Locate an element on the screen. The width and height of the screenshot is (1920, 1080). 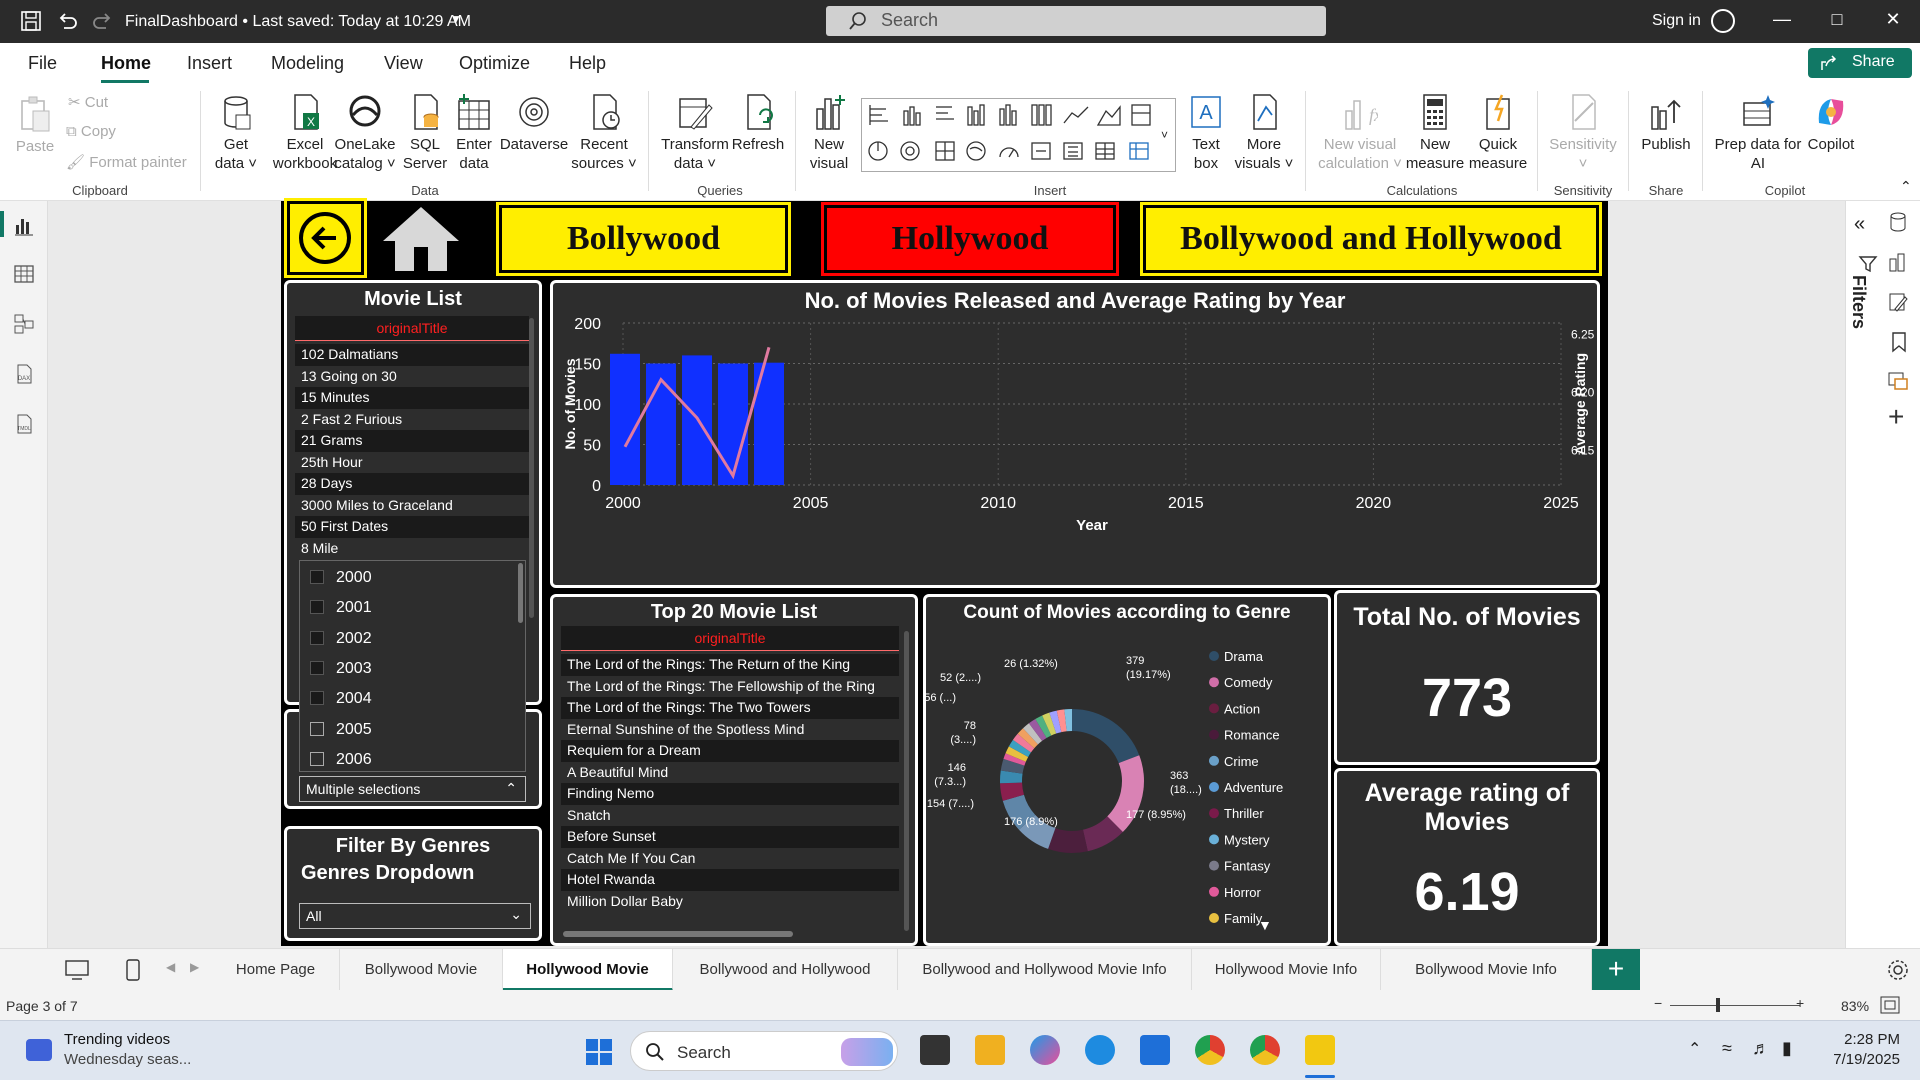
movie-list-column-header: originalTitle is located at coordinates (412, 328).